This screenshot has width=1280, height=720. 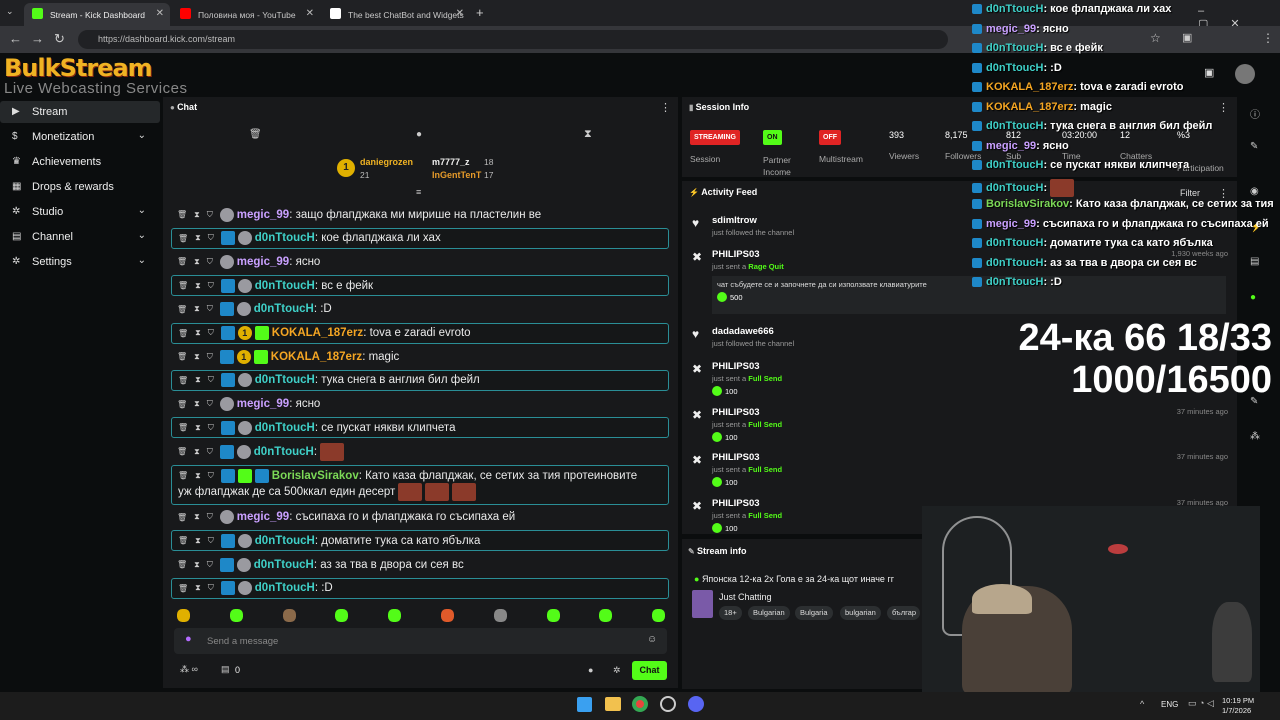 I want to click on tray-chevron-icon: ^, so click(x=1142, y=704).